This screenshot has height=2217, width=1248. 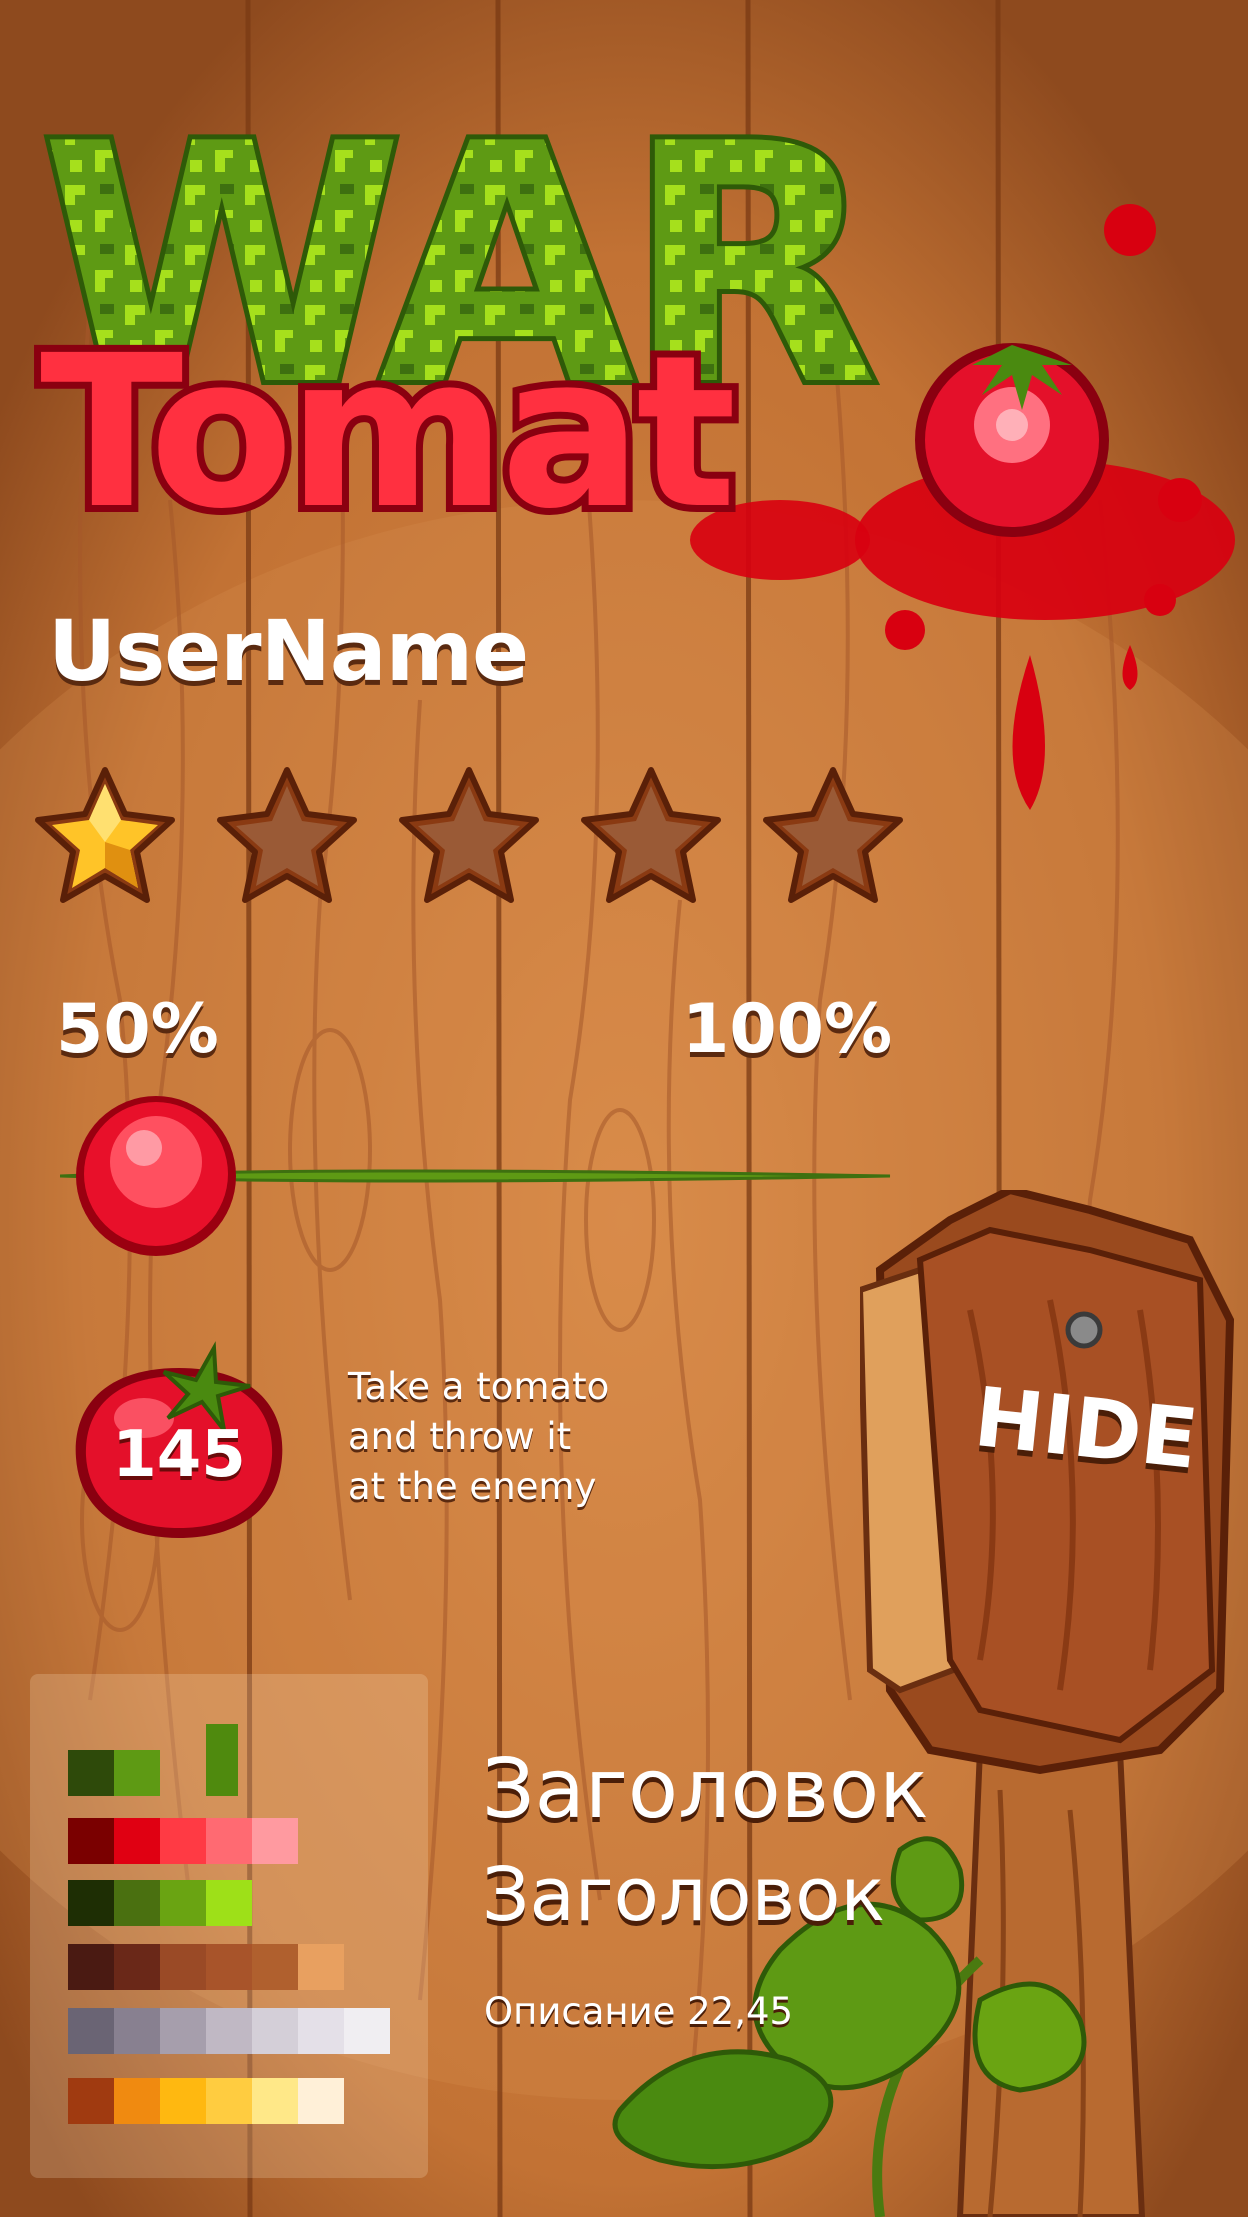 What do you see at coordinates (684, 1895) in the screenshot?
I see `heading-medium: Заголовок` at bounding box center [684, 1895].